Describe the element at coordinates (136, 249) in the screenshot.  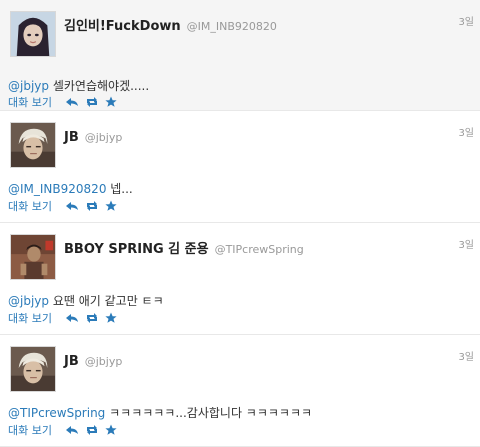
I see `display-name: BBOY SPRING 김 준용` at that location.